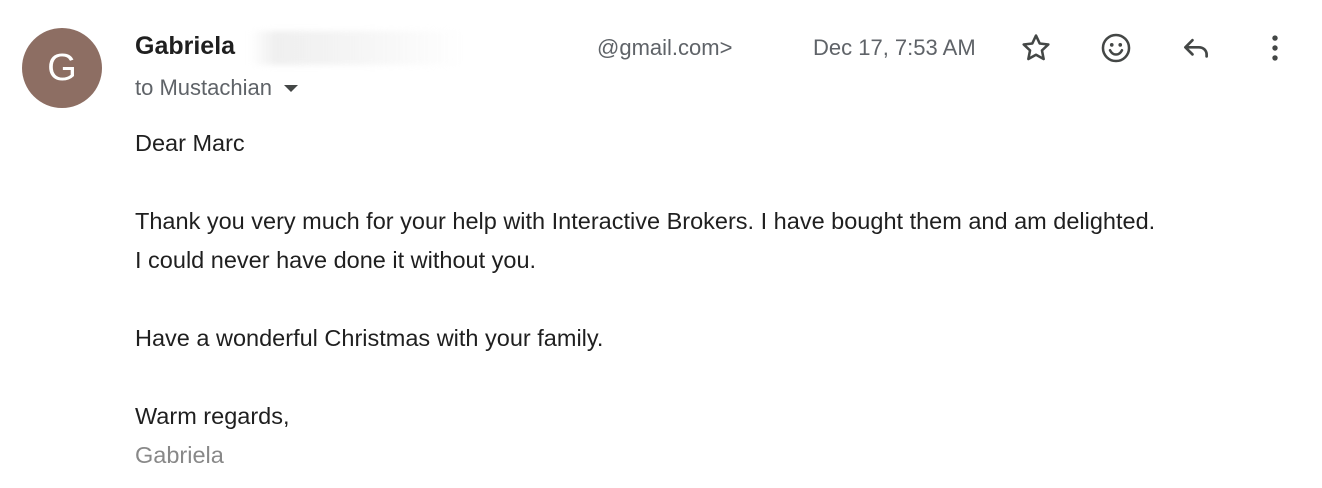 The height and width of the screenshot is (488, 1322). What do you see at coordinates (665, 47) in the screenshot?
I see `sender-email: @gmail.com>` at bounding box center [665, 47].